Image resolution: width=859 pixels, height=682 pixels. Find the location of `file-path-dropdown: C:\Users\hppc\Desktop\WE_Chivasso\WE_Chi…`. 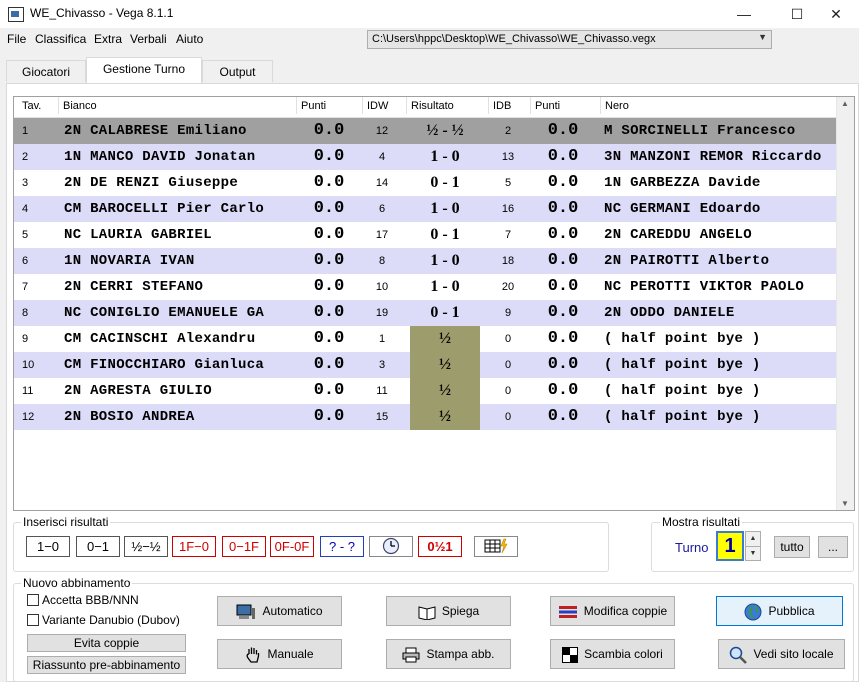

file-path-dropdown: C:\Users\hppc\Desktop\WE_Chivasso\WE_Chi… is located at coordinates (569, 39).